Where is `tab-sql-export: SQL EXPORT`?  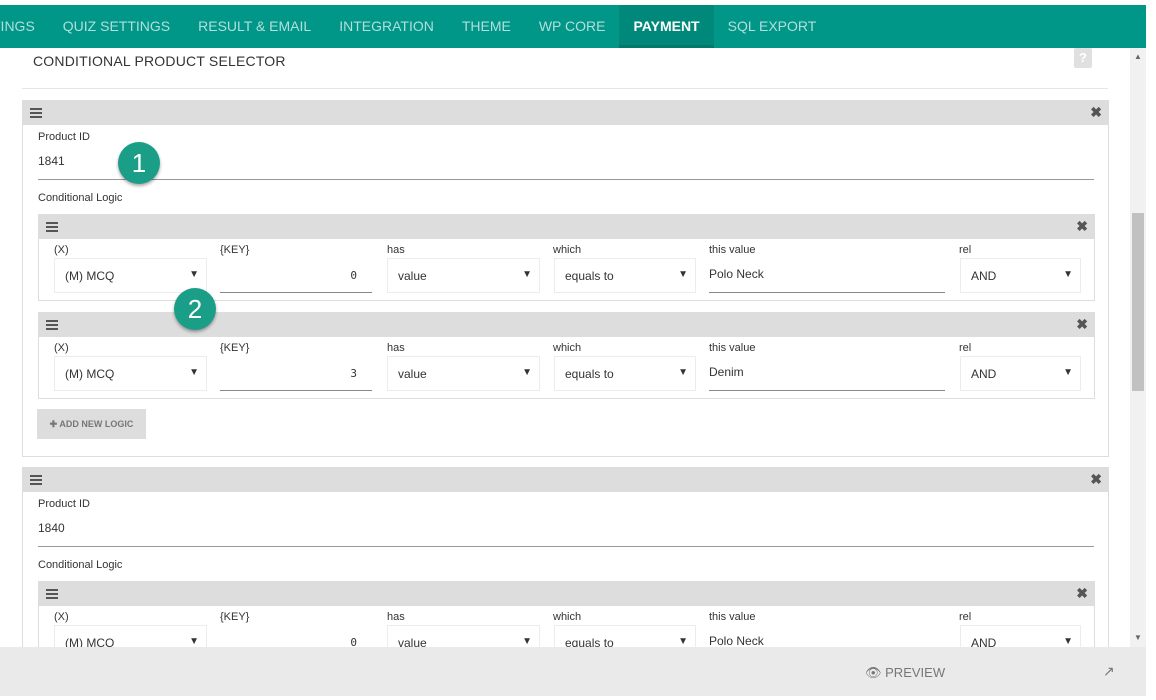 tab-sql-export: SQL EXPORT is located at coordinates (772, 26).